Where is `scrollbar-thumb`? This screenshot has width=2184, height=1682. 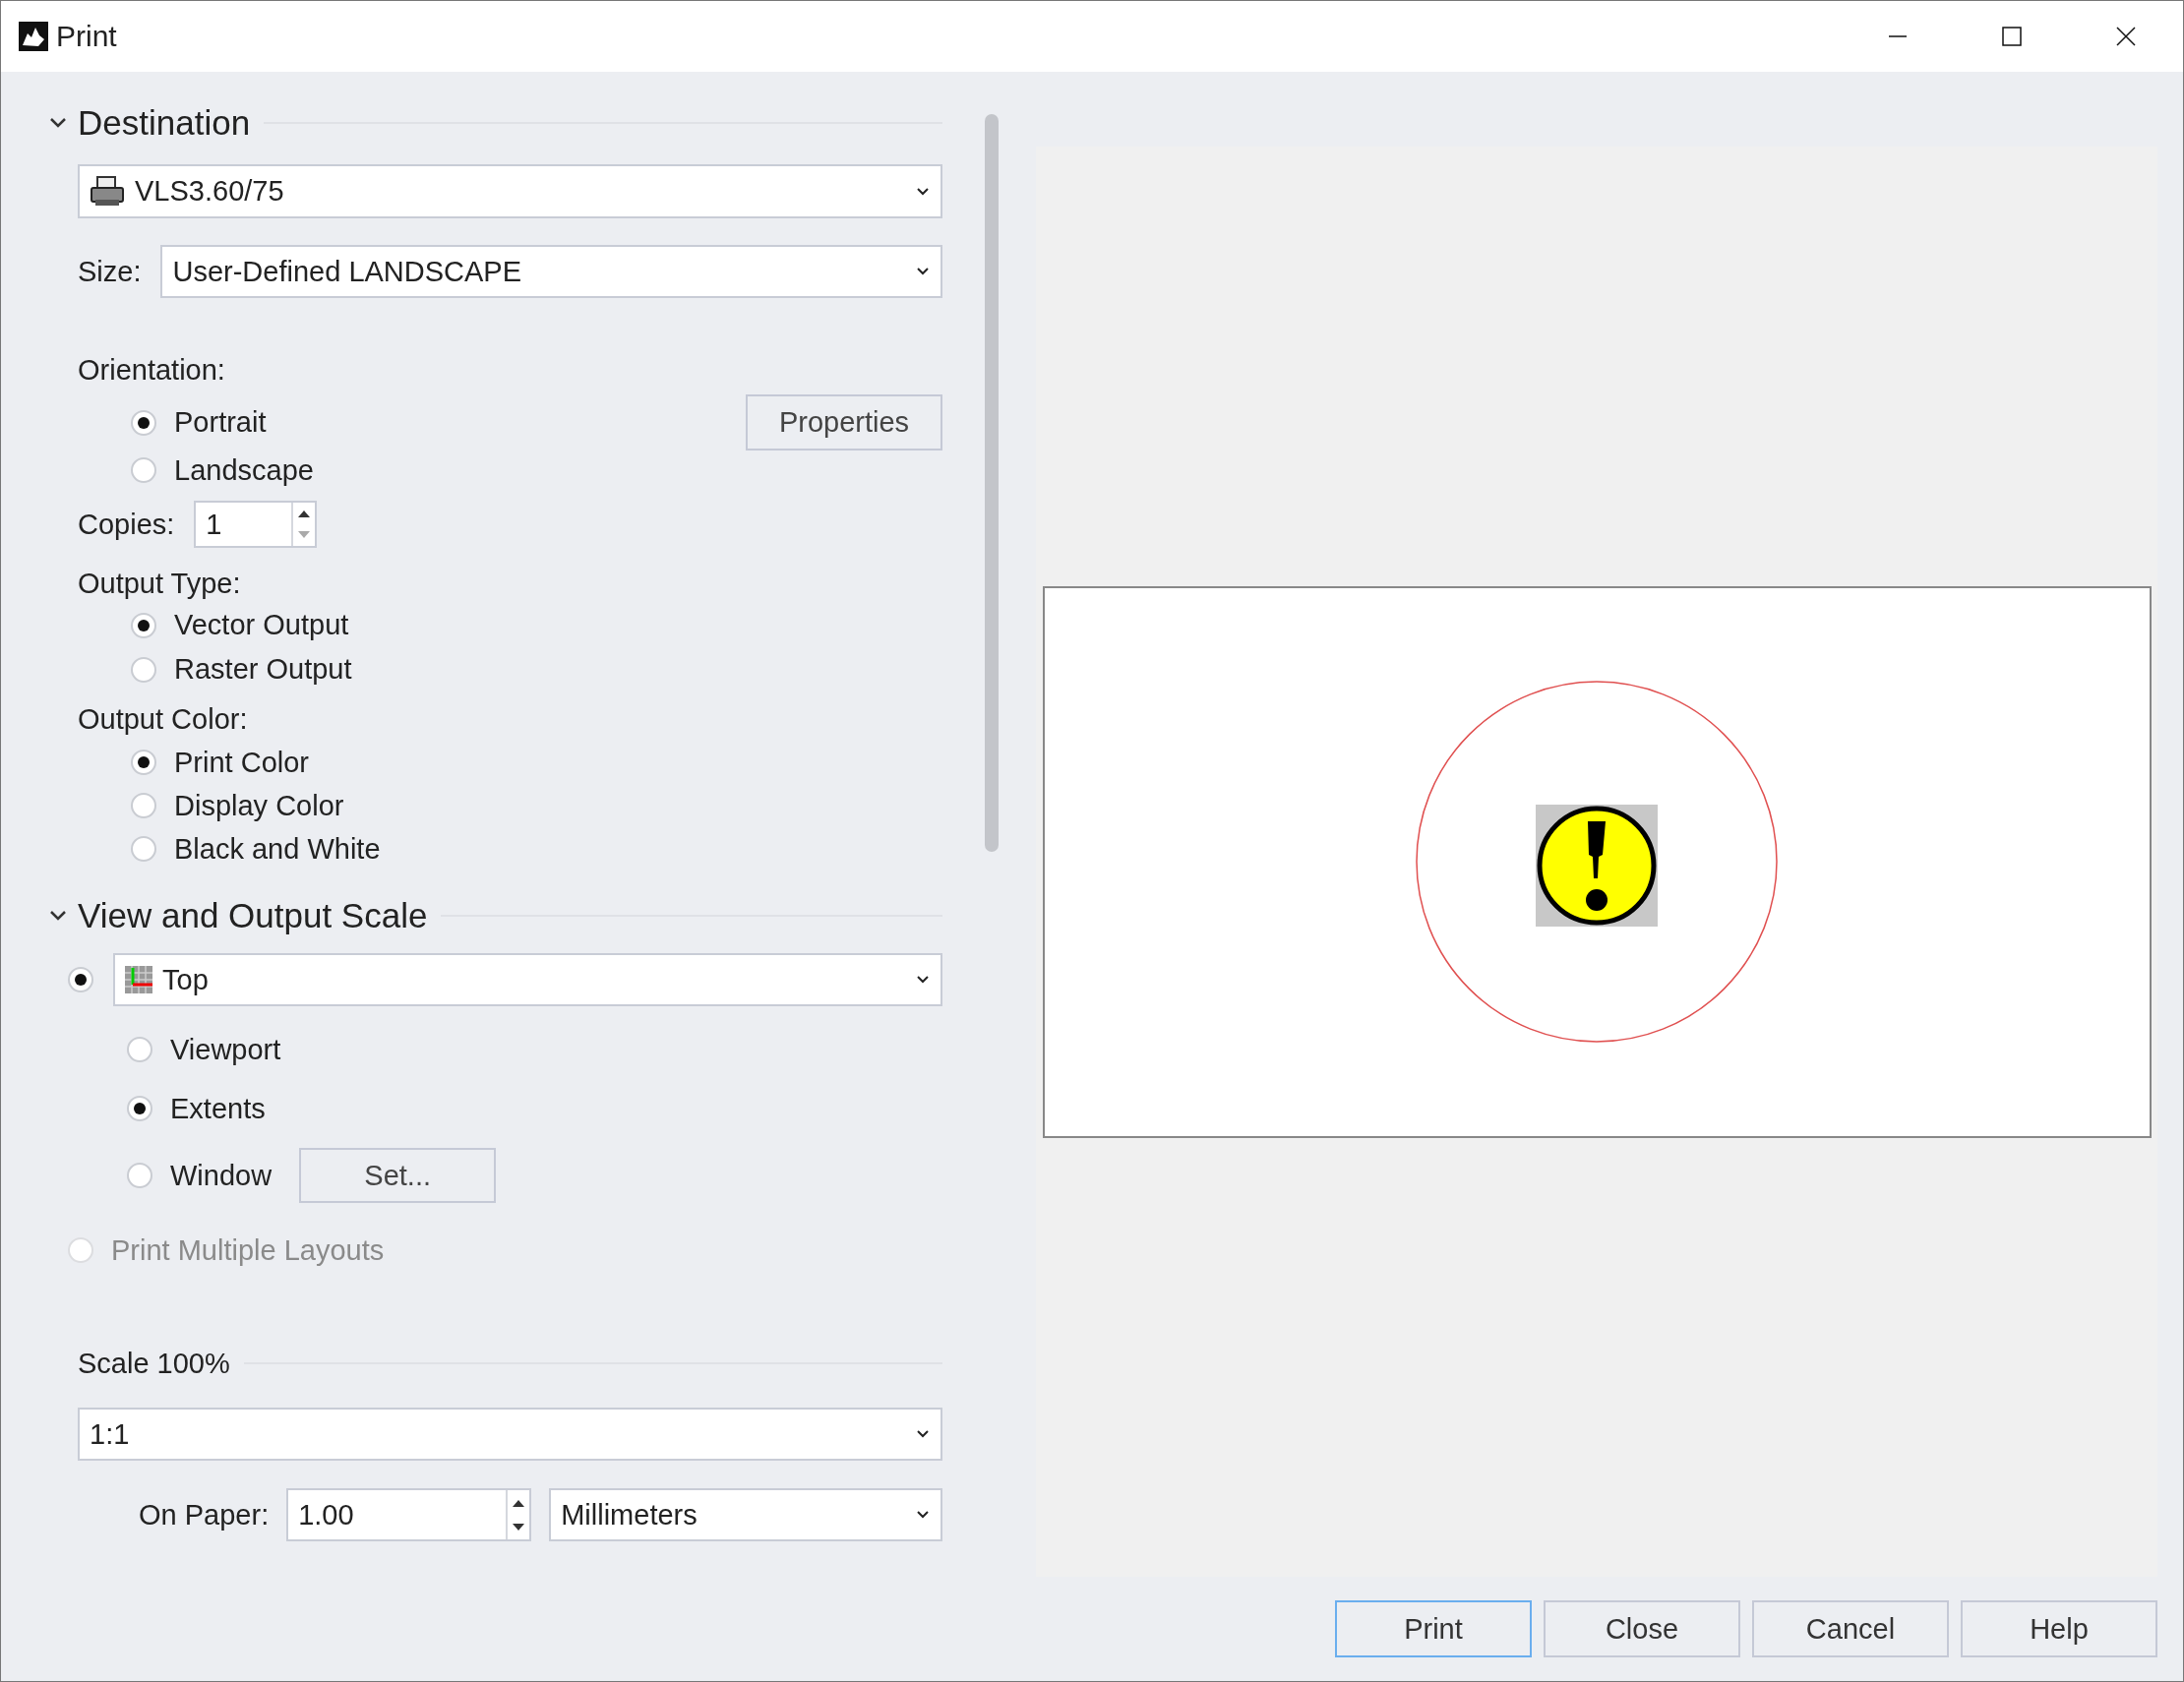 scrollbar-thumb is located at coordinates (992, 483).